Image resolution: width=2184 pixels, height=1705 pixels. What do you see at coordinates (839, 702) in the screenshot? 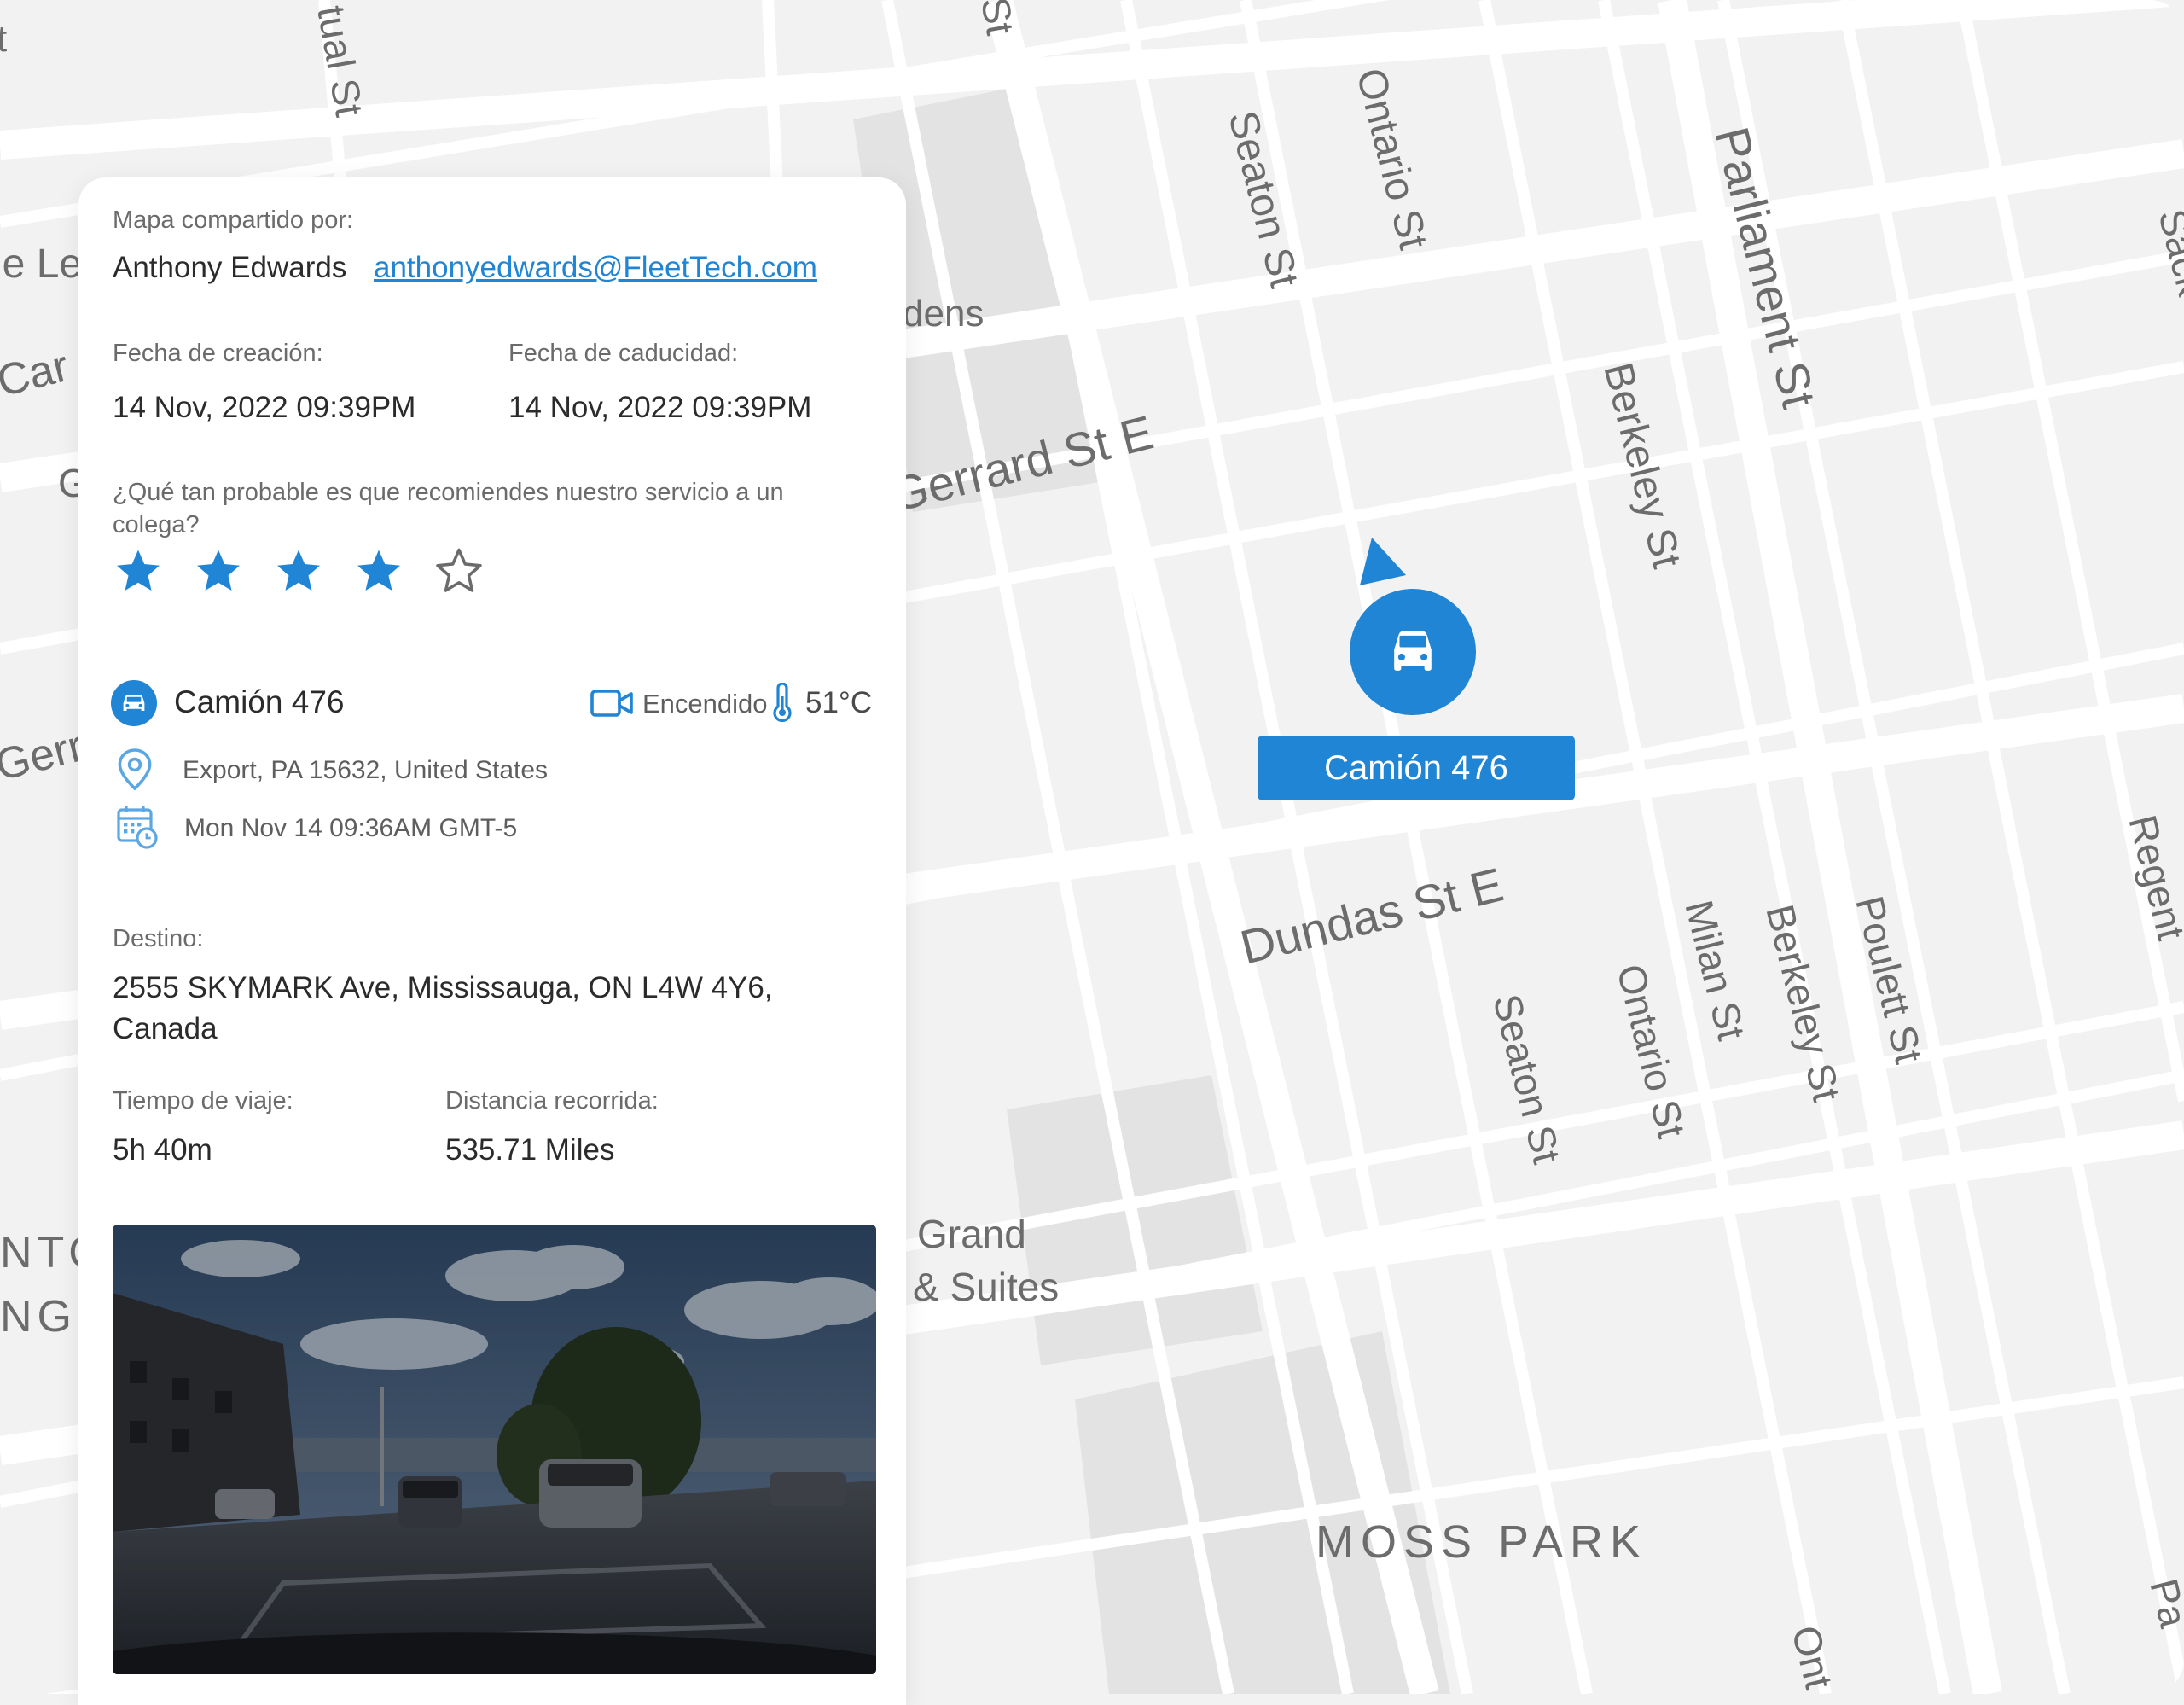
I see `temperature-value: 51°C` at bounding box center [839, 702].